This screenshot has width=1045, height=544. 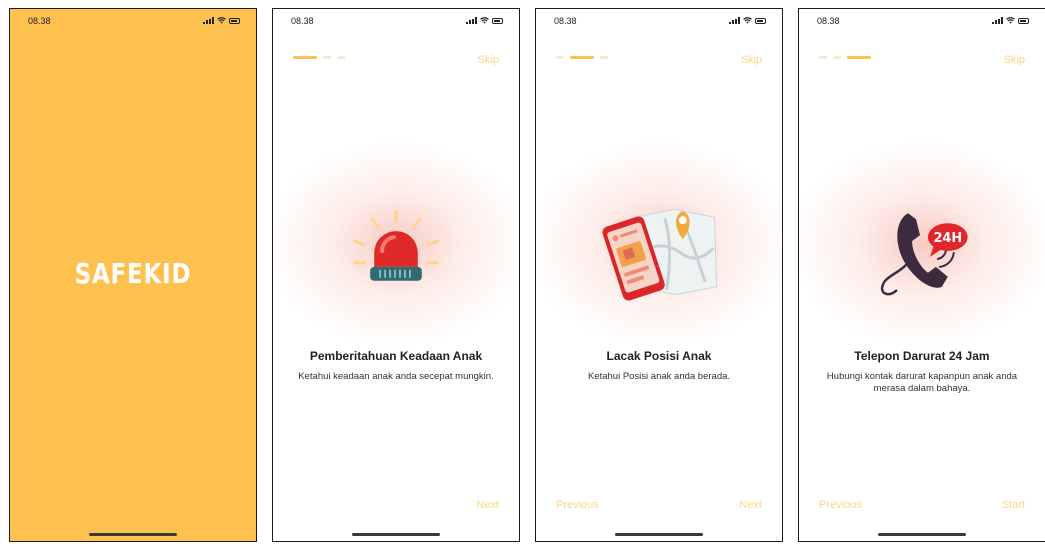 What do you see at coordinates (396, 356) in the screenshot?
I see `onboarding-title: Pemberitahuan Keadaan Anak` at bounding box center [396, 356].